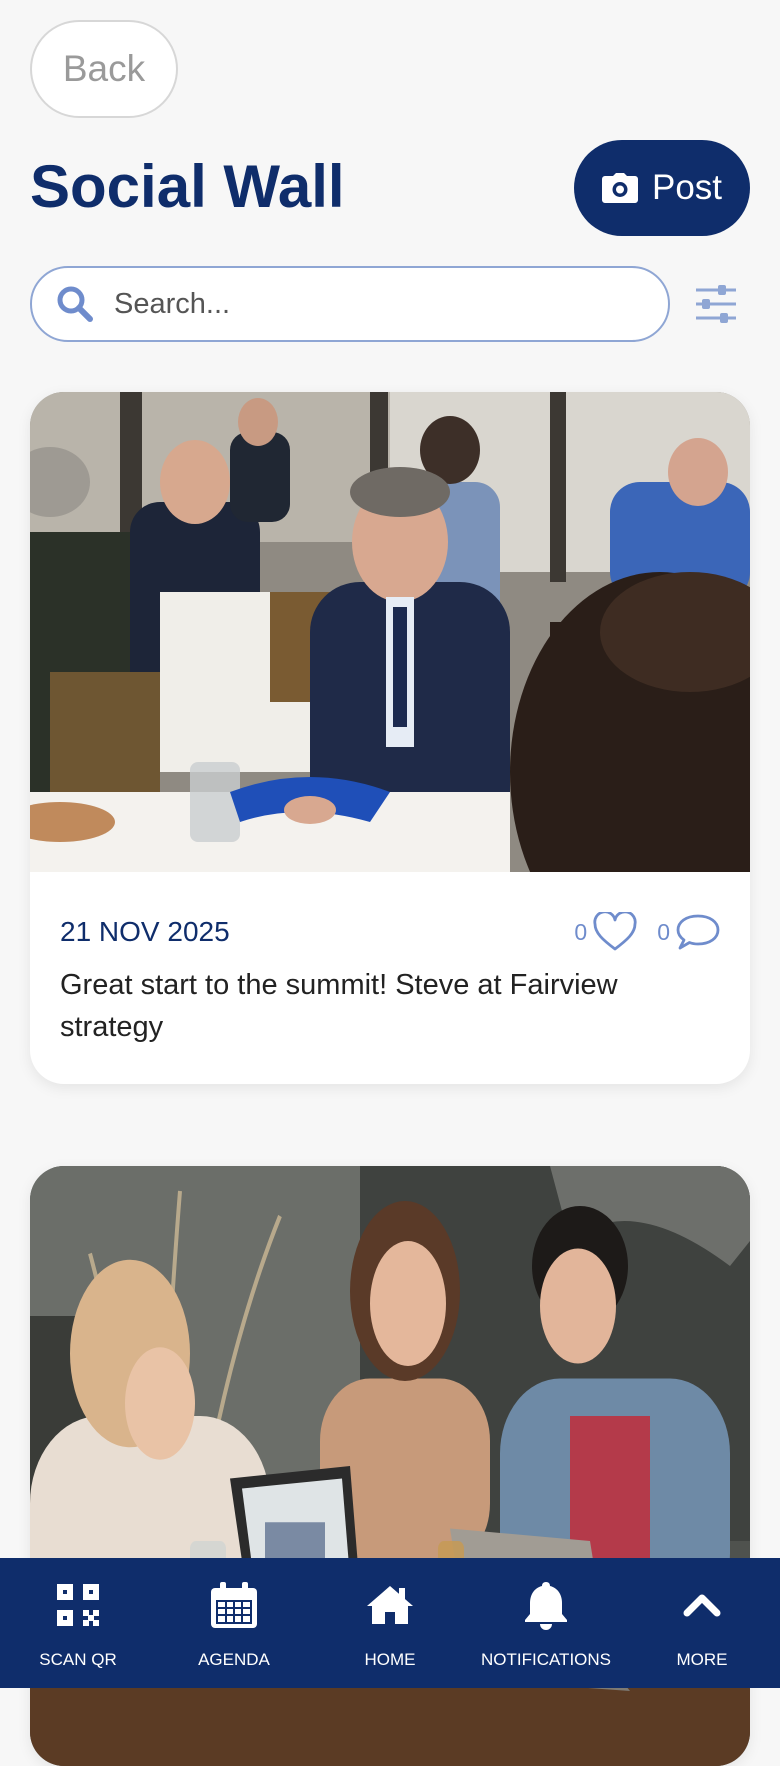 Image resolution: width=780 pixels, height=1766 pixels. I want to click on bell-icon, so click(546, 1605).